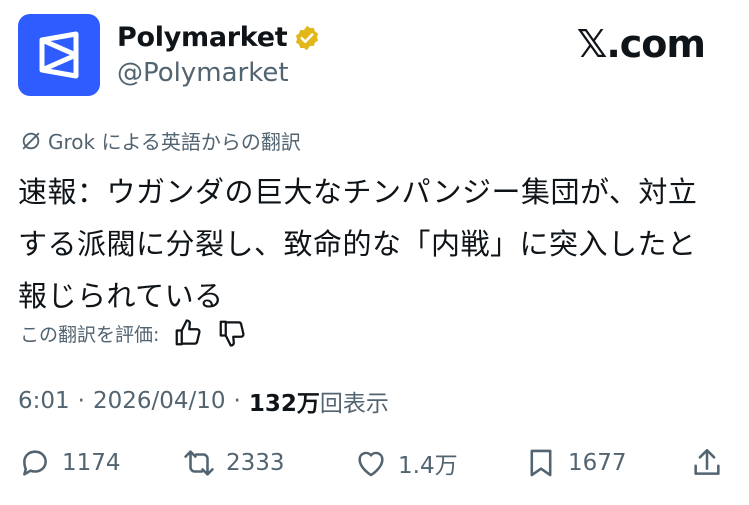 The width and height of the screenshot is (749, 505). I want to click on thumbs-down-icon, so click(232, 333).